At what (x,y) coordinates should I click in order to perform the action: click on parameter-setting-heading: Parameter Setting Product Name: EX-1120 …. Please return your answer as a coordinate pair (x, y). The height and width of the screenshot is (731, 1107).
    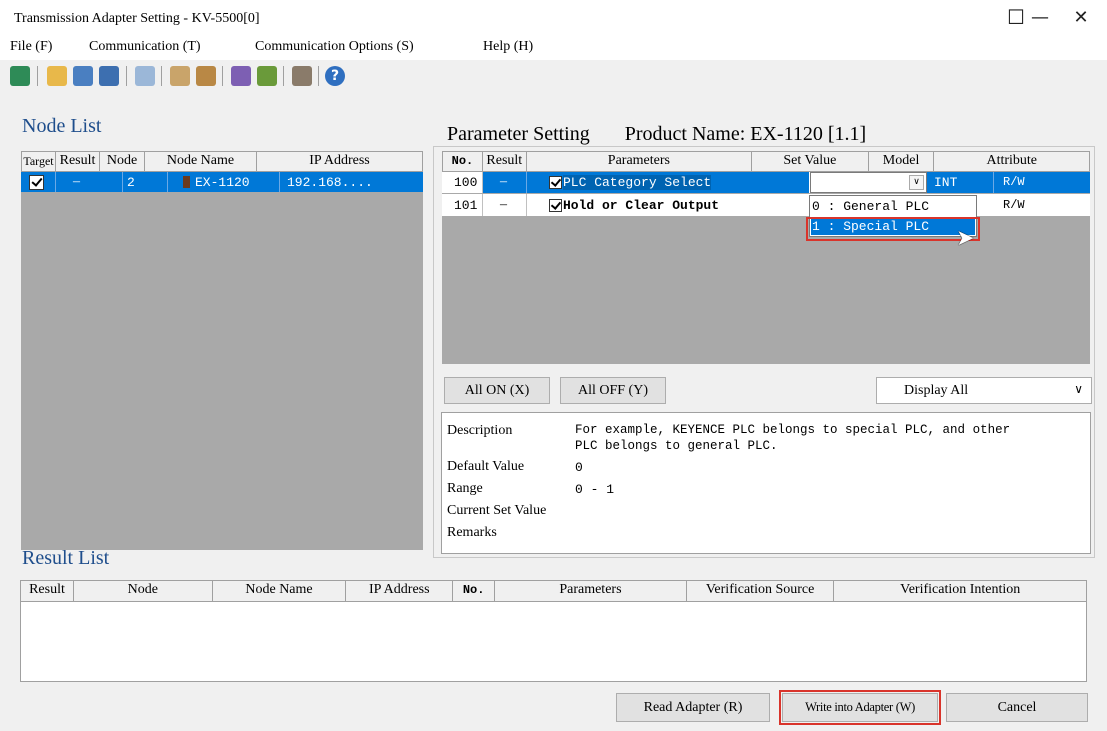
    Looking at the image, I should click on (657, 134).